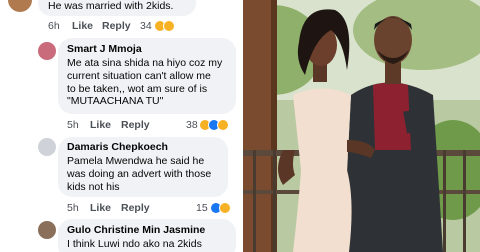  Describe the element at coordinates (104, 49) in the screenshot. I see `comment-author: Smart J Mmoja` at that location.